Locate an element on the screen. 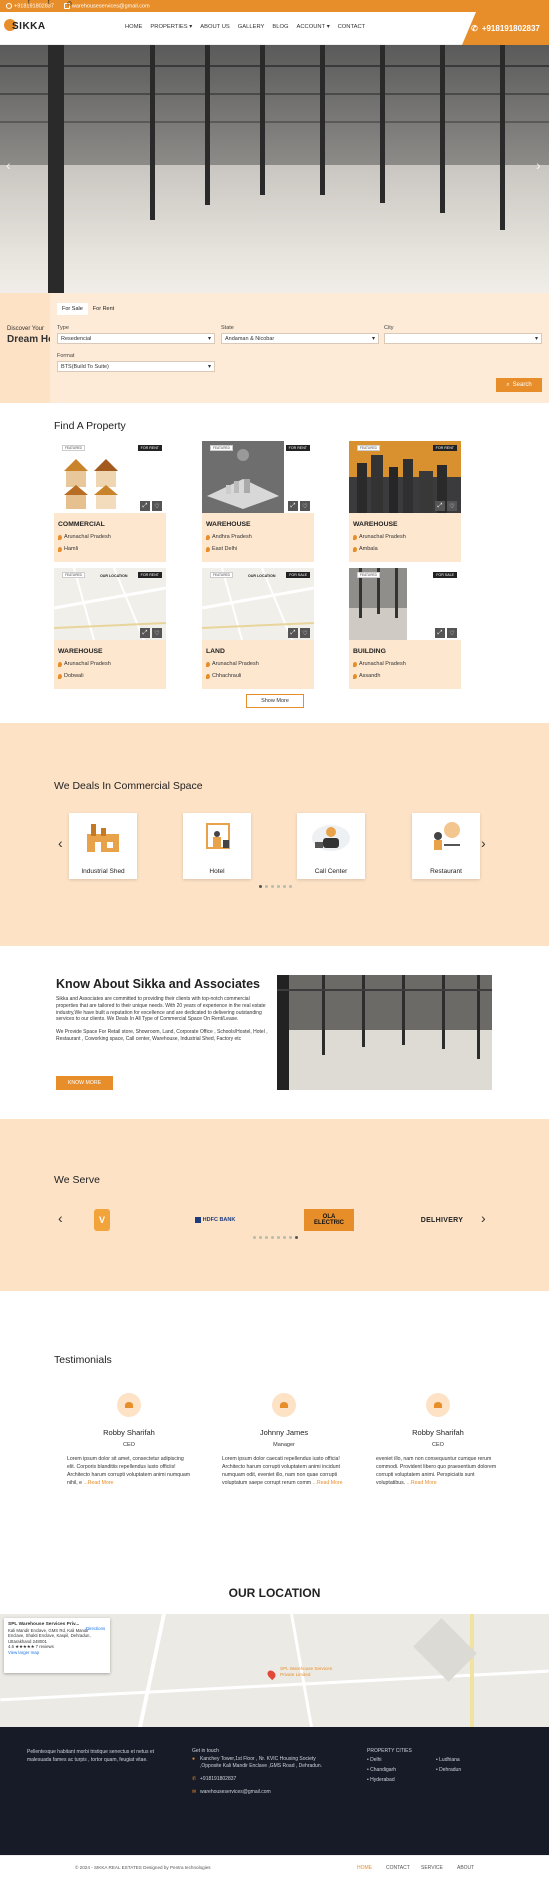 The image size is (549, 1880). format-select: BTS(Build To Suite) is located at coordinates (136, 366).